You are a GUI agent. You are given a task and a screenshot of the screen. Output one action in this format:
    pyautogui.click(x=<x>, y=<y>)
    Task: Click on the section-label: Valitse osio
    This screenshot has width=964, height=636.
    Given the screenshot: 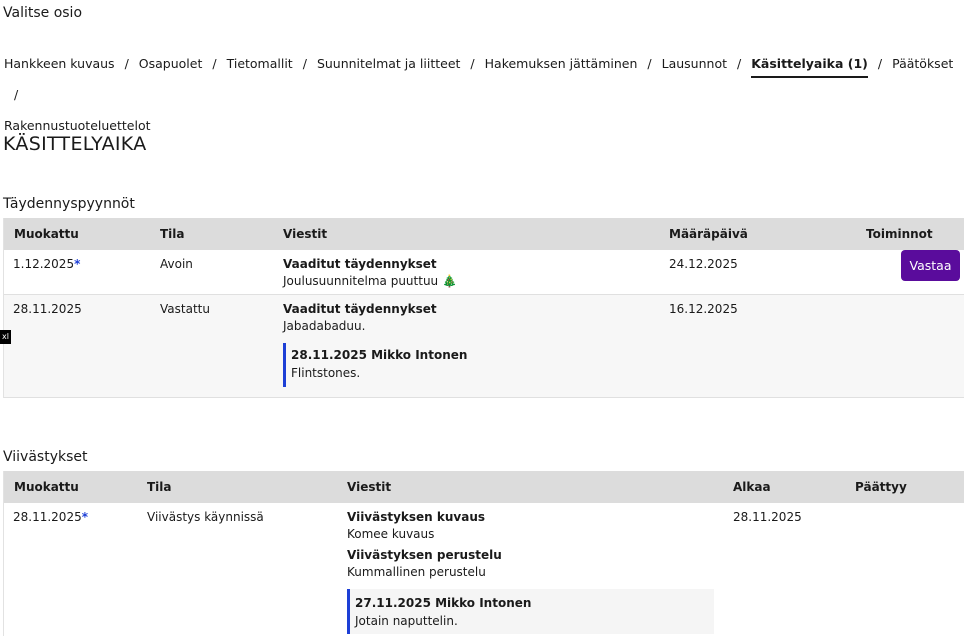 What is the action you would take?
    pyautogui.click(x=43, y=13)
    